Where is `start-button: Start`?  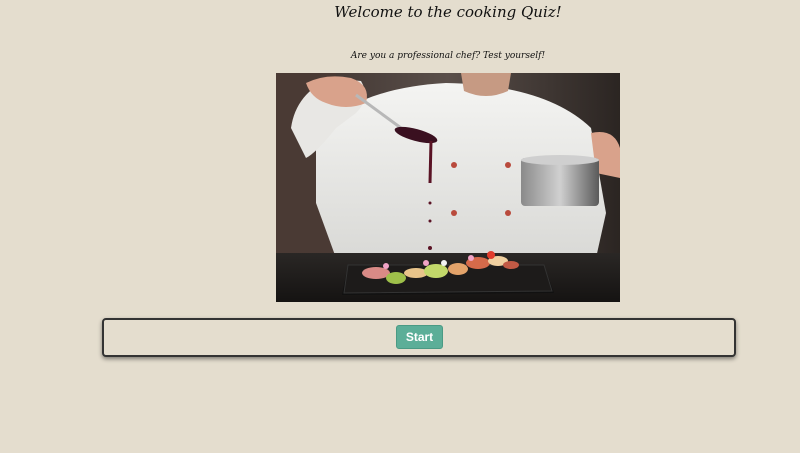
start-button: Start is located at coordinates (419, 337).